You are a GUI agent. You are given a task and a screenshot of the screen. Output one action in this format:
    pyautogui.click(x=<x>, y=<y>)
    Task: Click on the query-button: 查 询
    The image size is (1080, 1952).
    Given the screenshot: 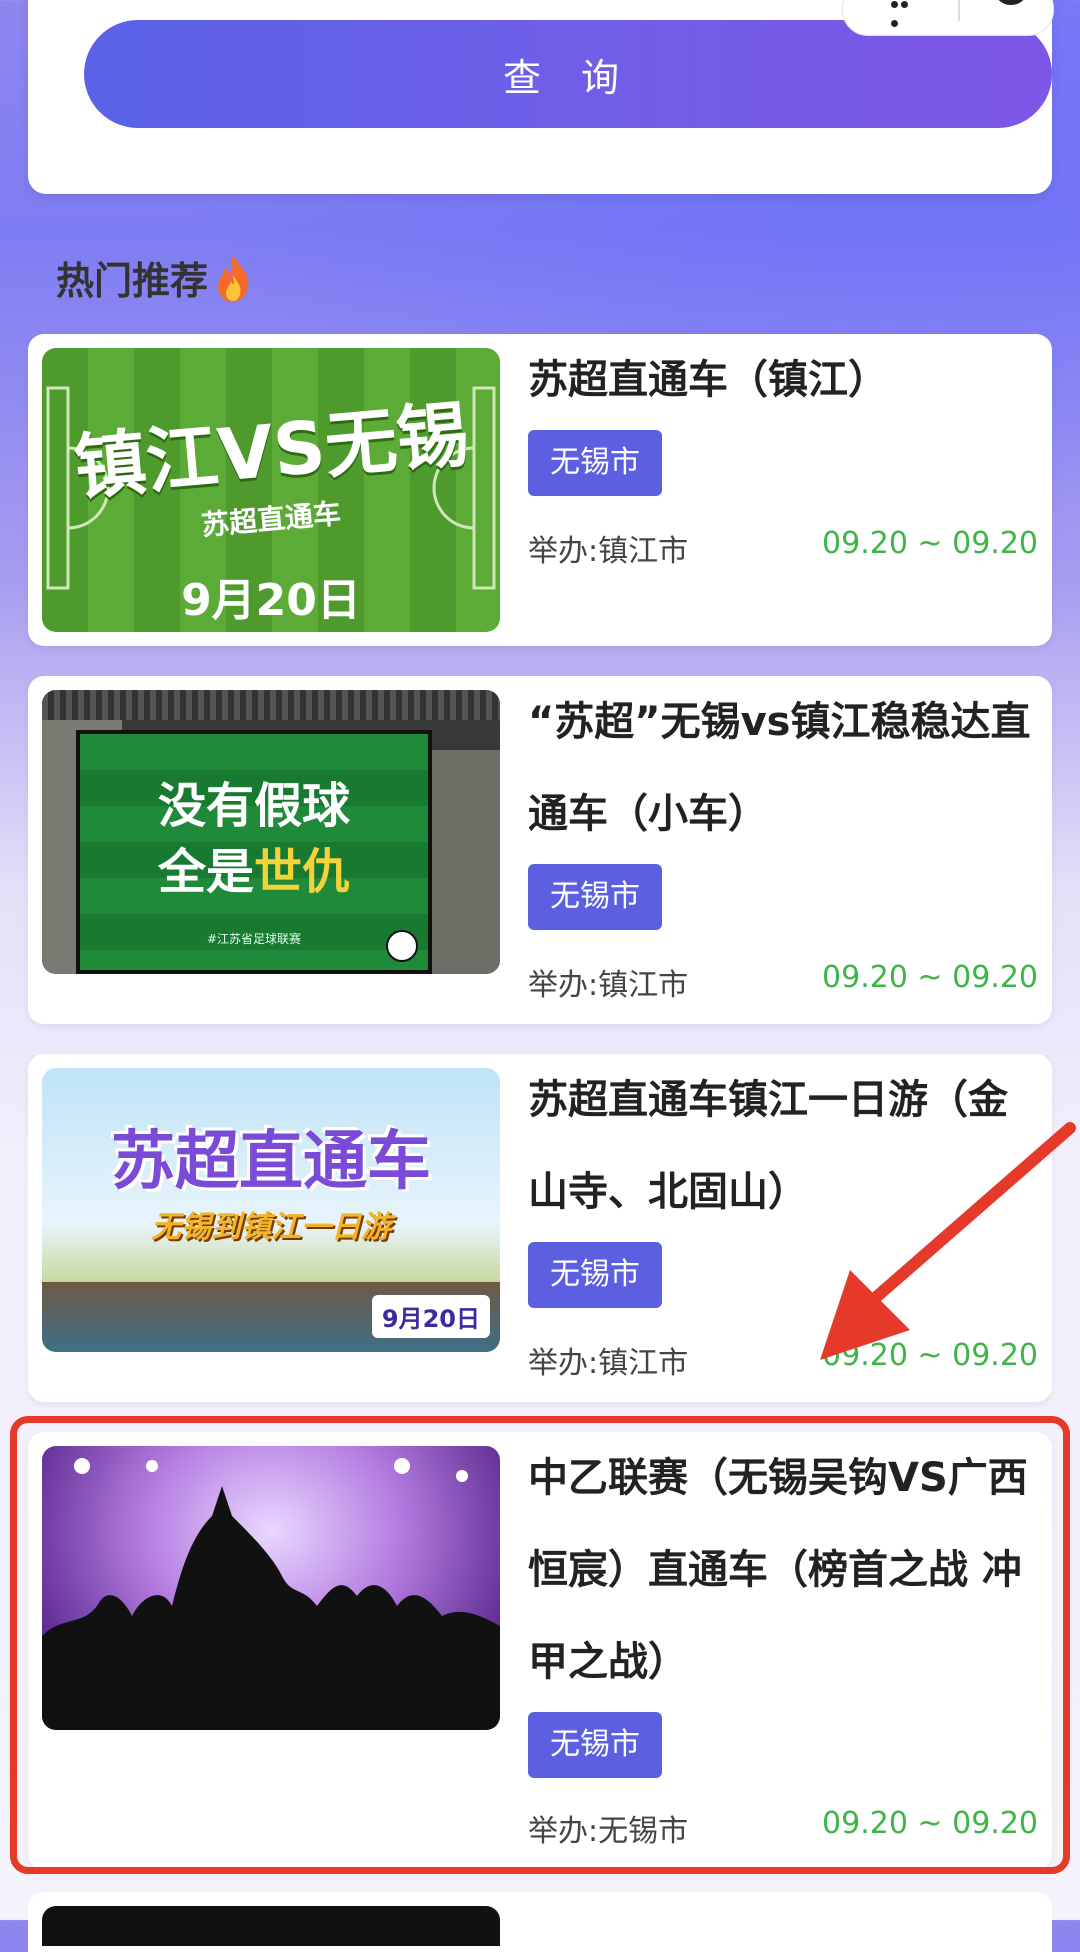 What is the action you would take?
    pyautogui.click(x=568, y=74)
    